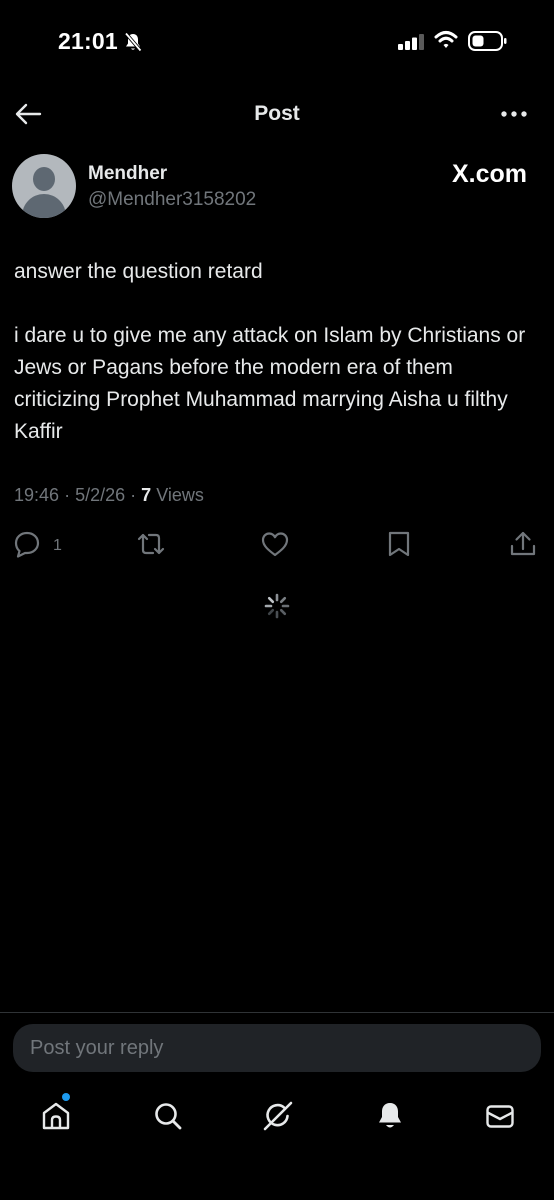 The image size is (554, 1200). Describe the element at coordinates (172, 200) in the screenshot. I see `author-handle: @Mendher3158202` at that location.